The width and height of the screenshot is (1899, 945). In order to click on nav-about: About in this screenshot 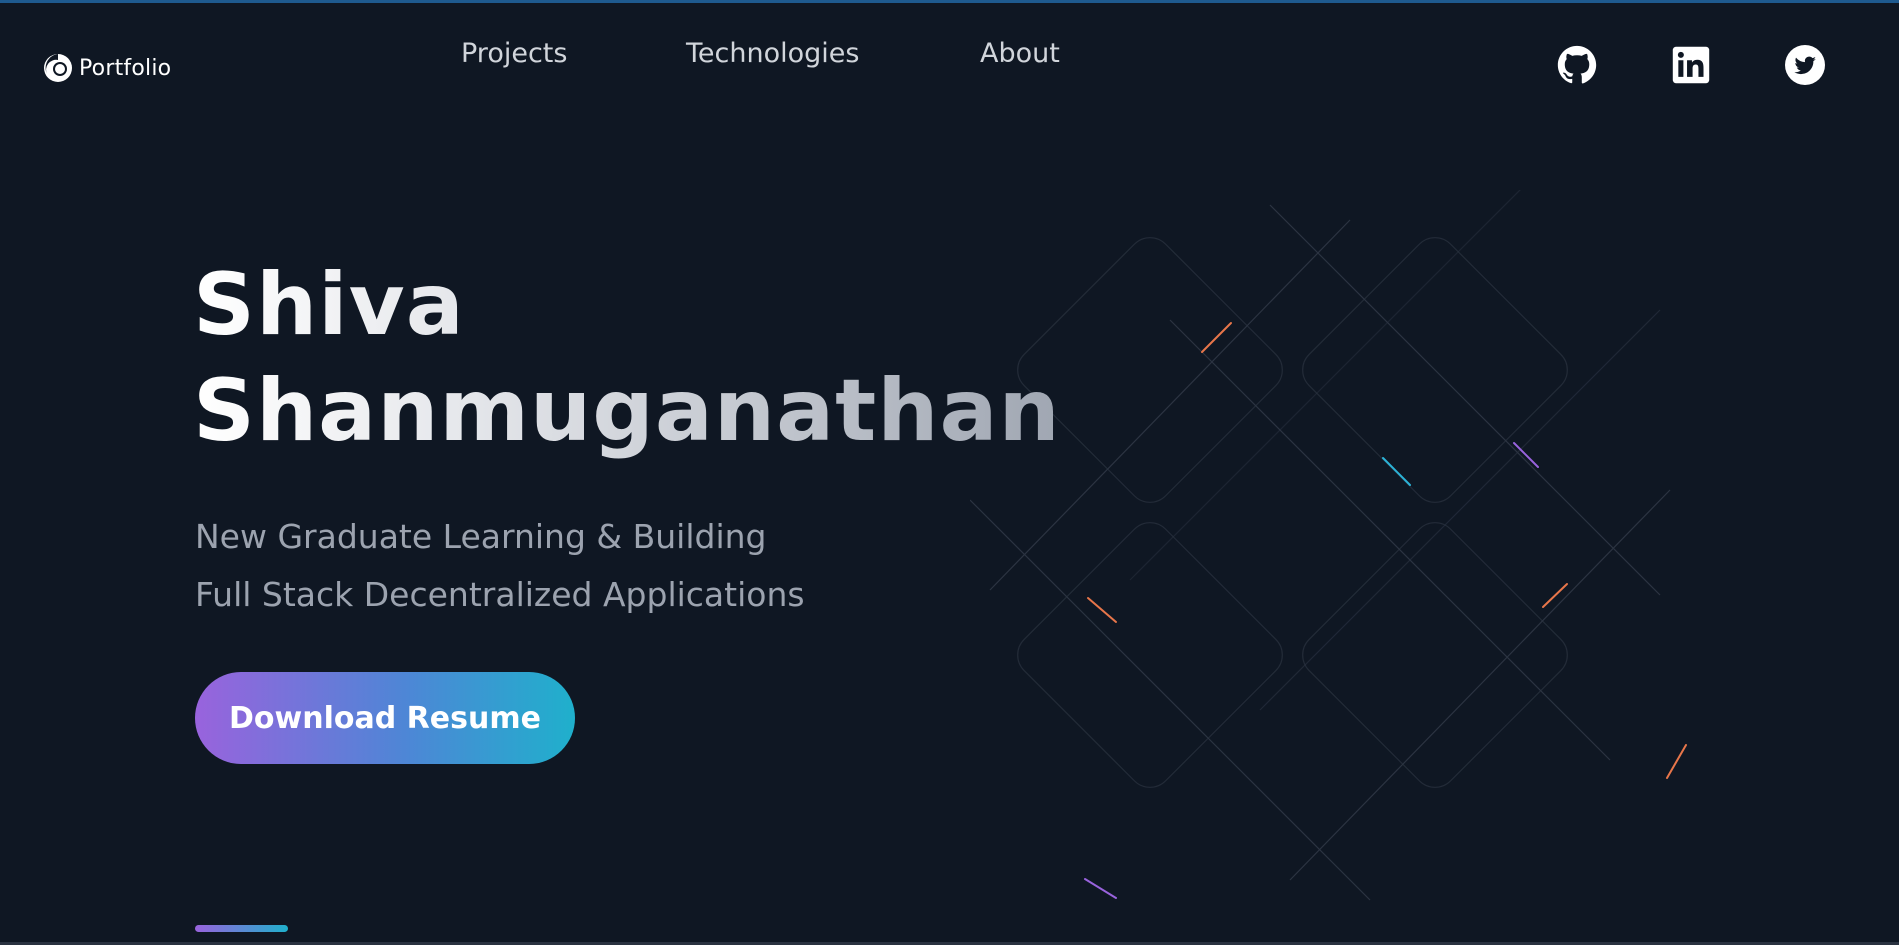, I will do `click(1020, 53)`.